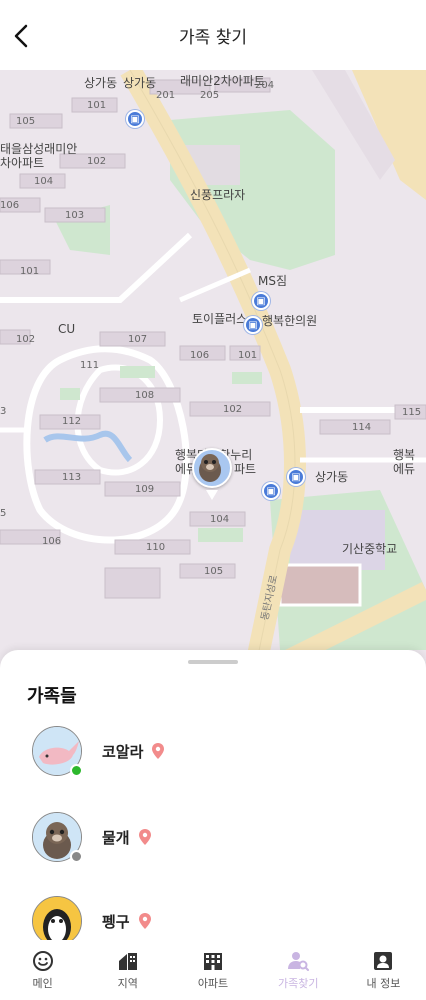 This screenshot has width=426, height=1000. I want to click on app-header: 가족 찾기, so click(213, 35).